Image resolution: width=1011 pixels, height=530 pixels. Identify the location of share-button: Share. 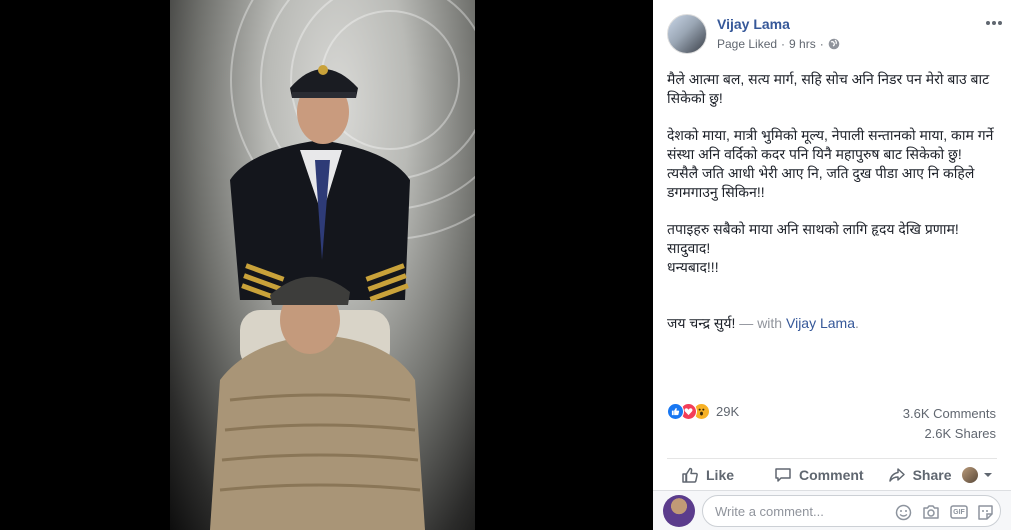
(920, 475).